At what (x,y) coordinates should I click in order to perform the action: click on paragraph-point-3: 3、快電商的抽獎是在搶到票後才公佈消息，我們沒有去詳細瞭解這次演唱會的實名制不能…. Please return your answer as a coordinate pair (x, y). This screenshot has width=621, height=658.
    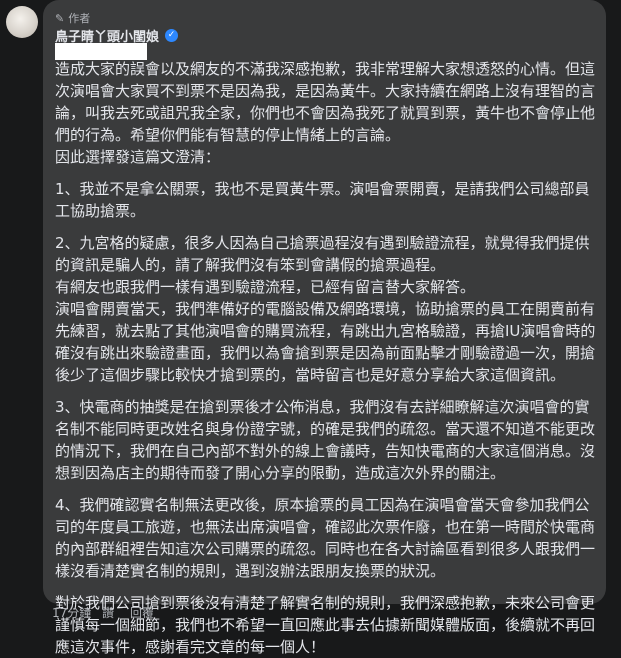
    Looking at the image, I should click on (325, 440).